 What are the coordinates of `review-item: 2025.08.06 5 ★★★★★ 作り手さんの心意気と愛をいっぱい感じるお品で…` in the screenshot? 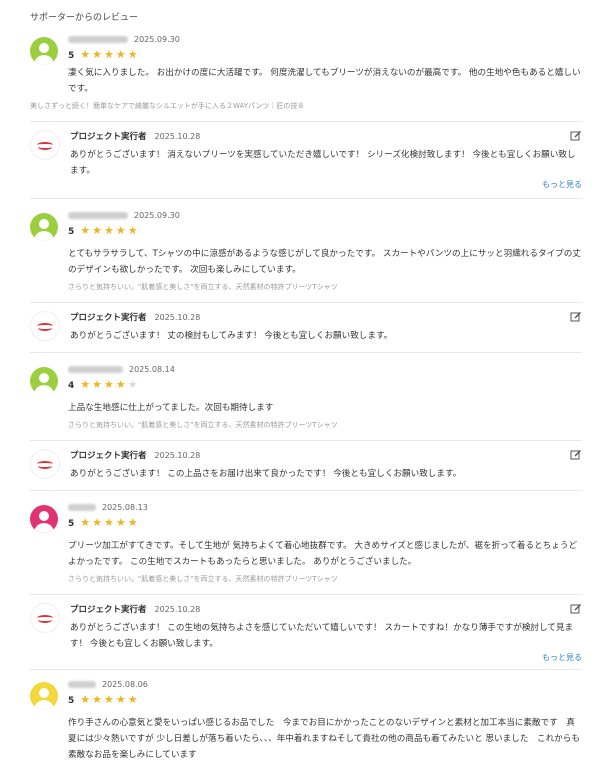 It's located at (306, 721).